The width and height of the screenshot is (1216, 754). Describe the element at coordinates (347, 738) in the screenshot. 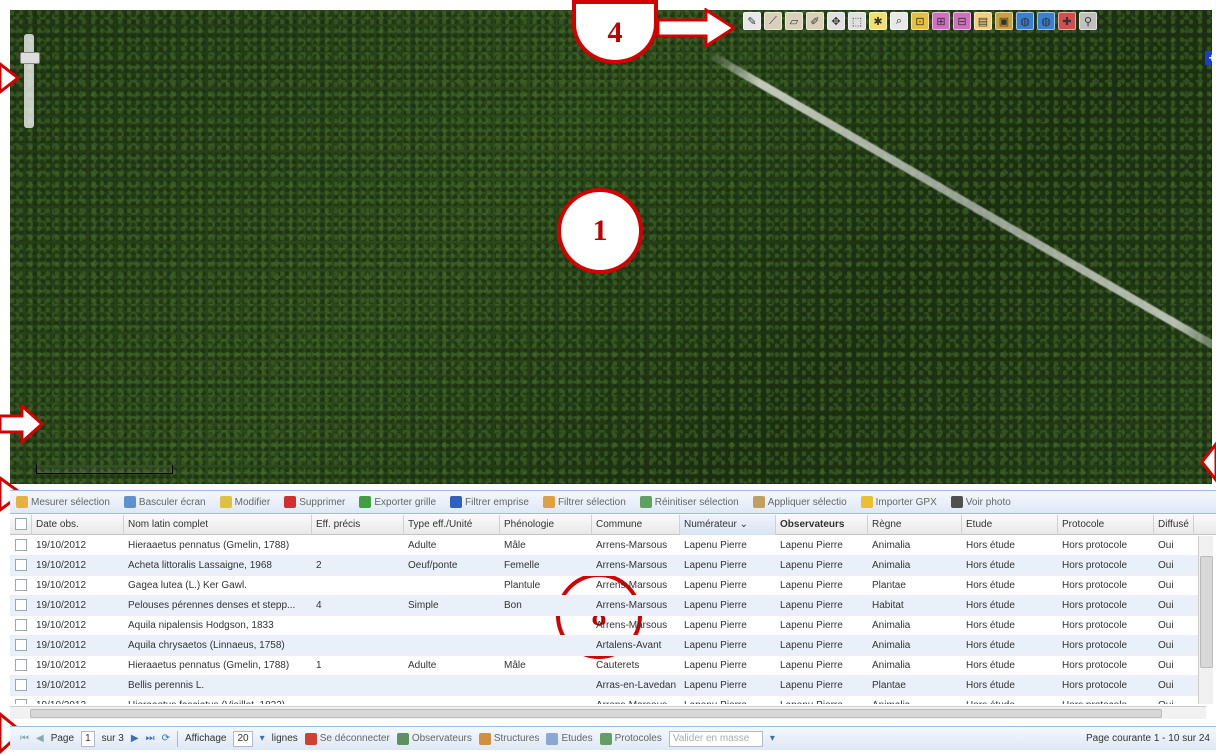

I see `logout-button: Se déconnecter` at that location.